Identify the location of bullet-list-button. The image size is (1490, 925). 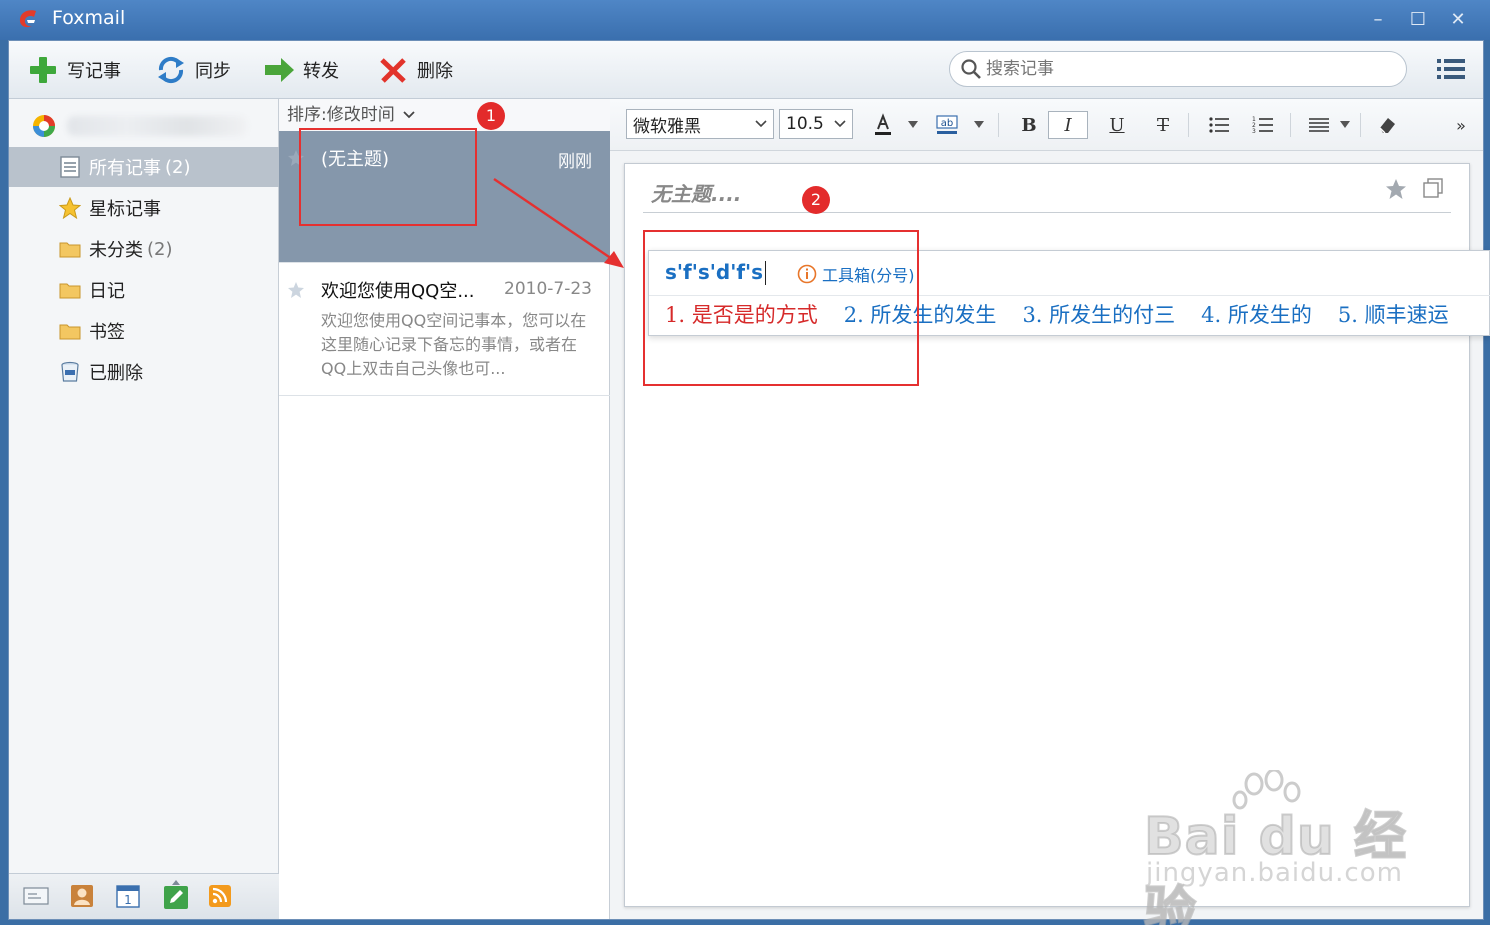
(1219, 125).